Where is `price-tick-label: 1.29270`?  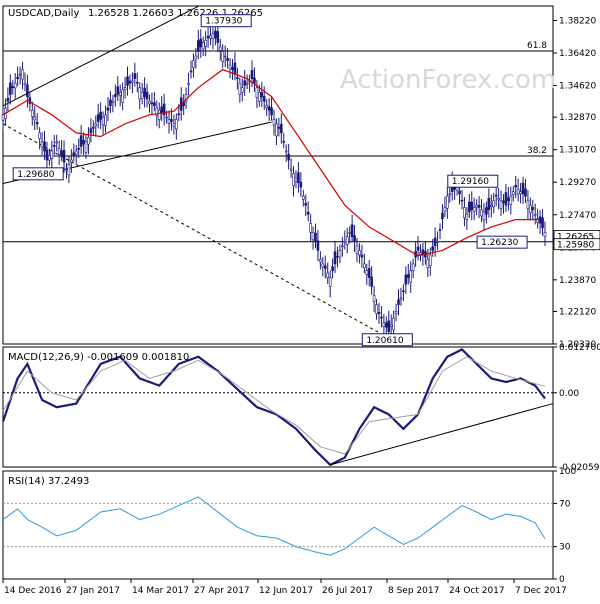
price-tick-label: 1.29270 is located at coordinates (577, 183).